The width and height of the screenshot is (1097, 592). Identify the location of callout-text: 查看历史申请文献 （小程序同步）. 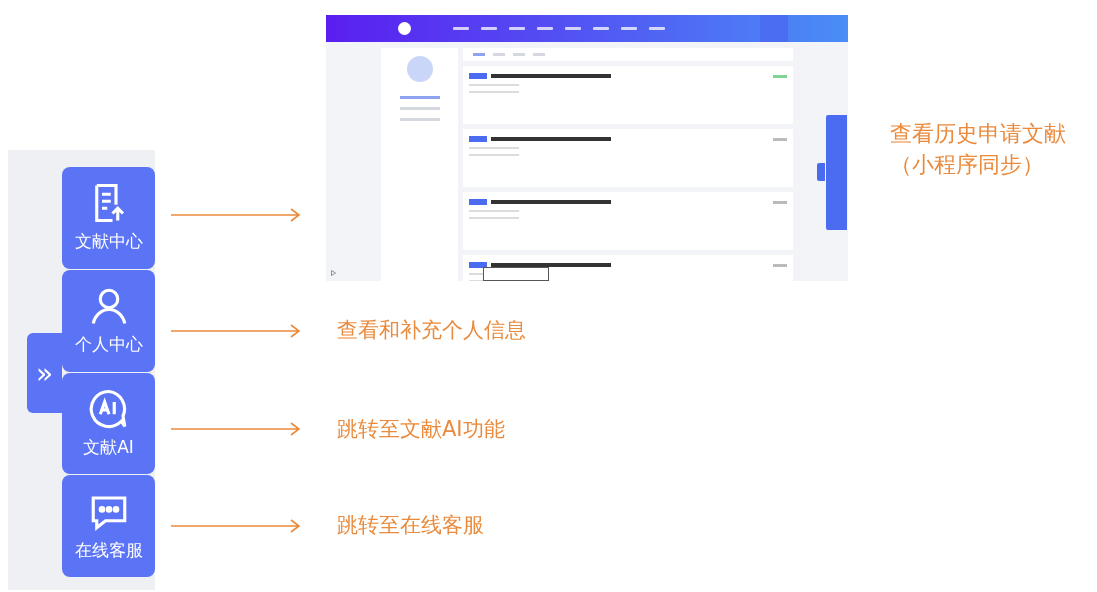
(978, 149).